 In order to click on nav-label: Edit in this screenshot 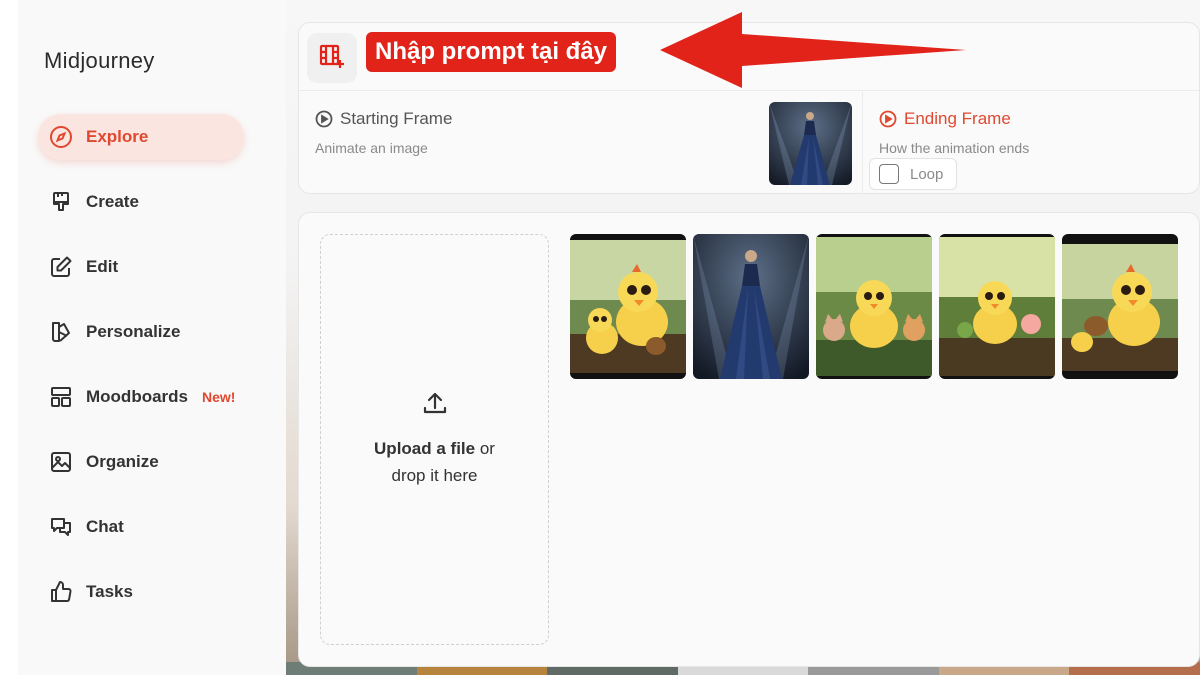, I will do `click(102, 266)`.